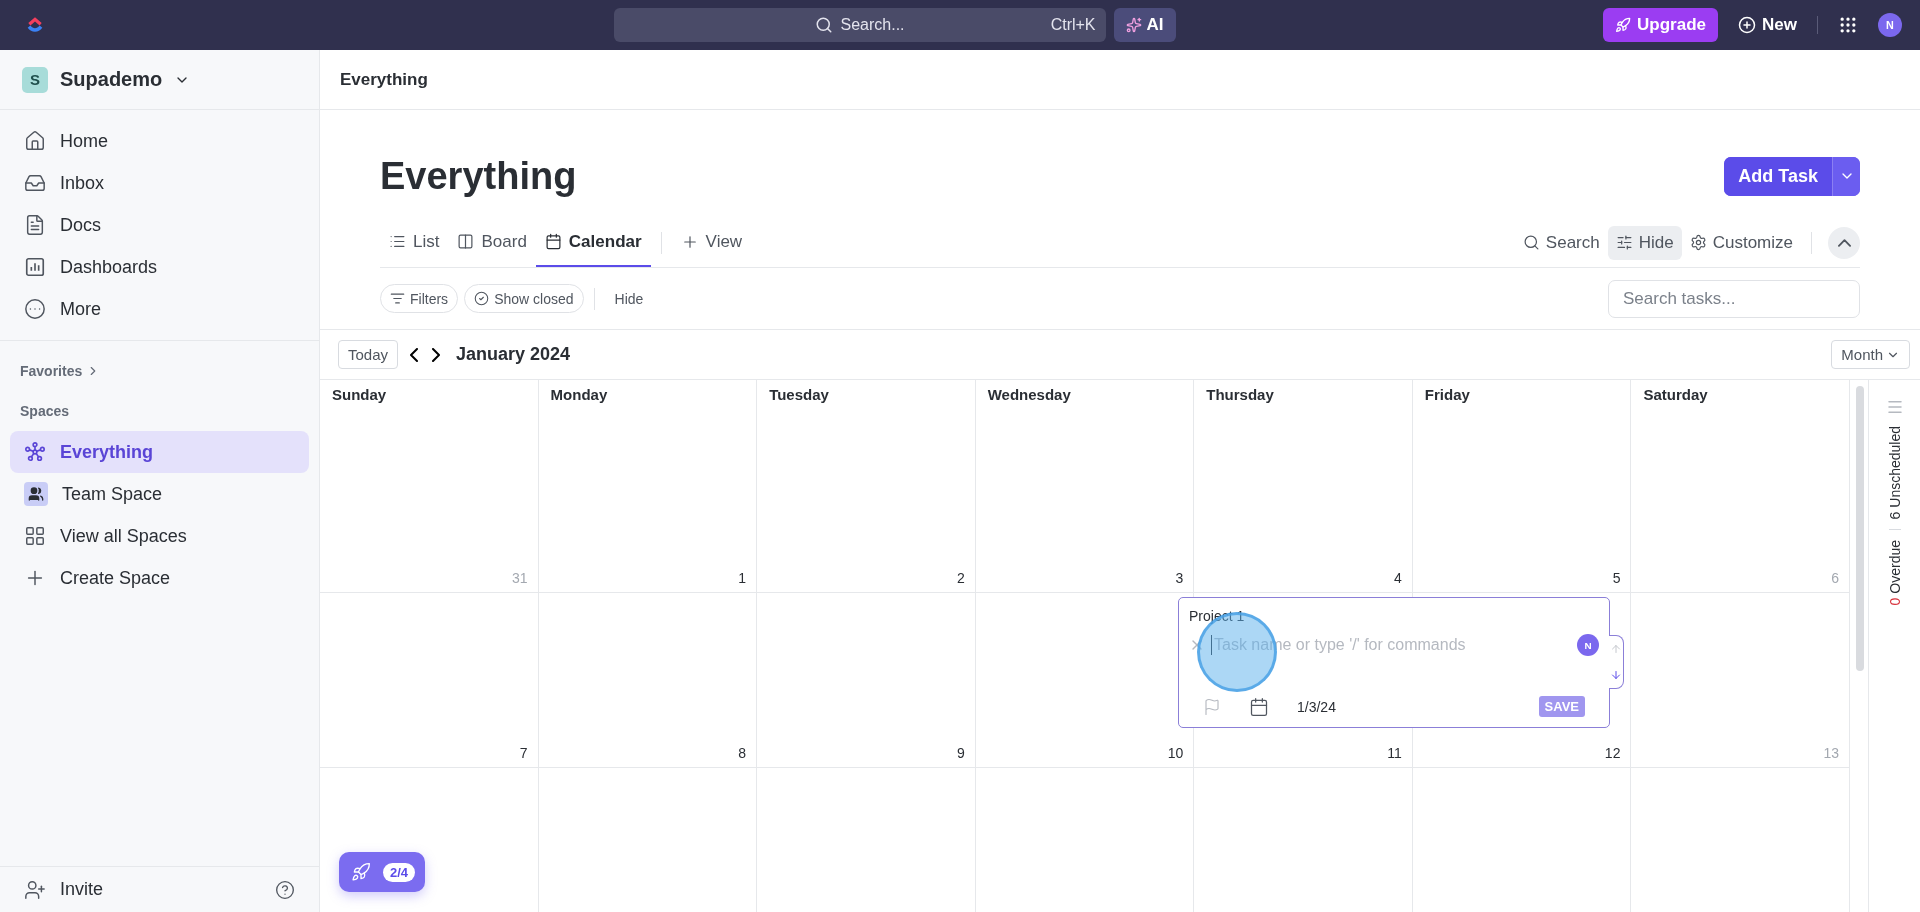 The image size is (1920, 912). What do you see at coordinates (1698, 242) in the screenshot?
I see `settings-icon` at bounding box center [1698, 242].